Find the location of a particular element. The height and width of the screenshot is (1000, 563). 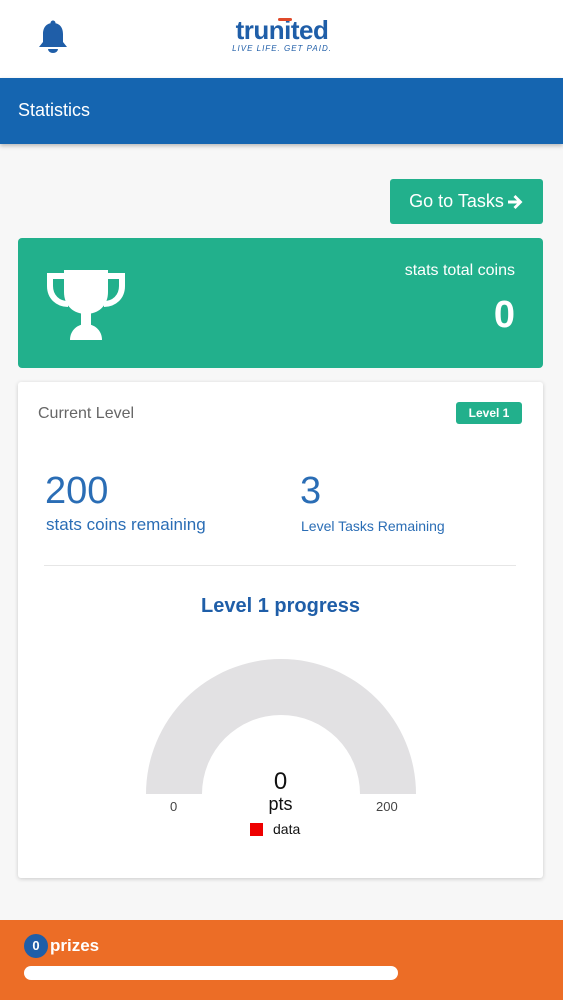

top-bar: trunited LIVE LIFE. GET PAID. is located at coordinates (281, 39).